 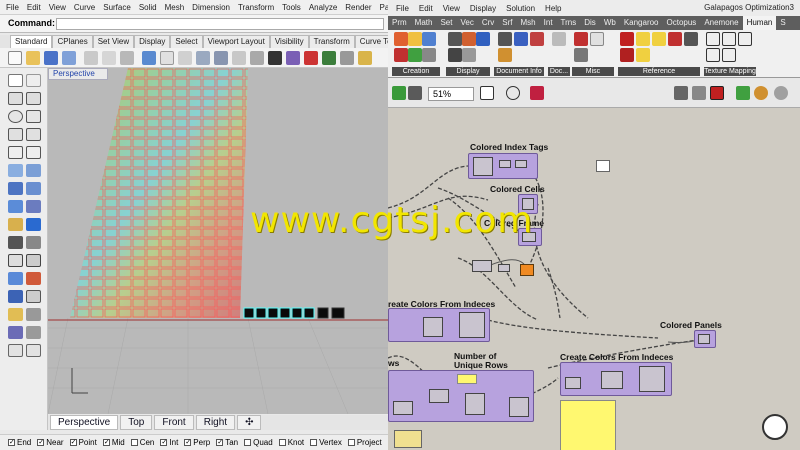 What do you see at coordinates (643, 39) in the screenshot?
I see `reference-bulb-icon` at bounding box center [643, 39].